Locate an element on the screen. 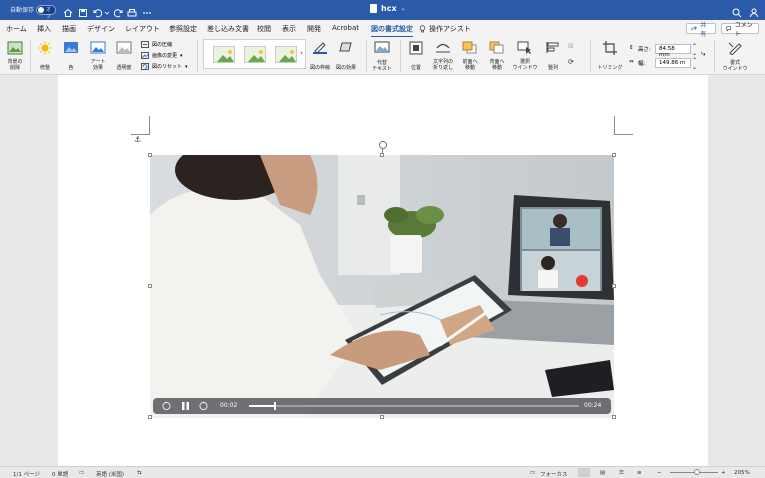 The image size is (765, 478). web-layout-view-icon: ▤ is located at coordinates (602, 473).